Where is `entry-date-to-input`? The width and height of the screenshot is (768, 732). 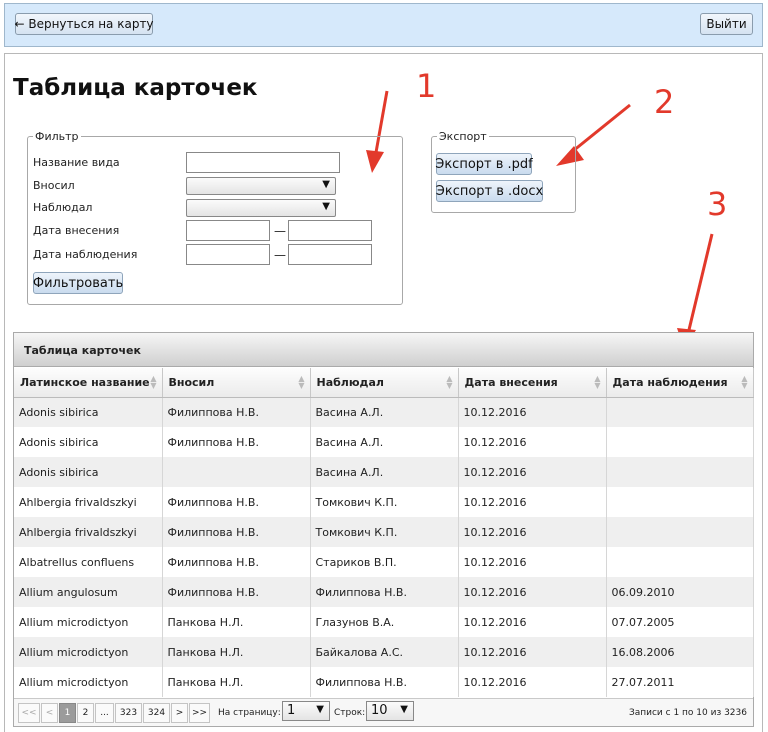
entry-date-to-input is located at coordinates (330, 230).